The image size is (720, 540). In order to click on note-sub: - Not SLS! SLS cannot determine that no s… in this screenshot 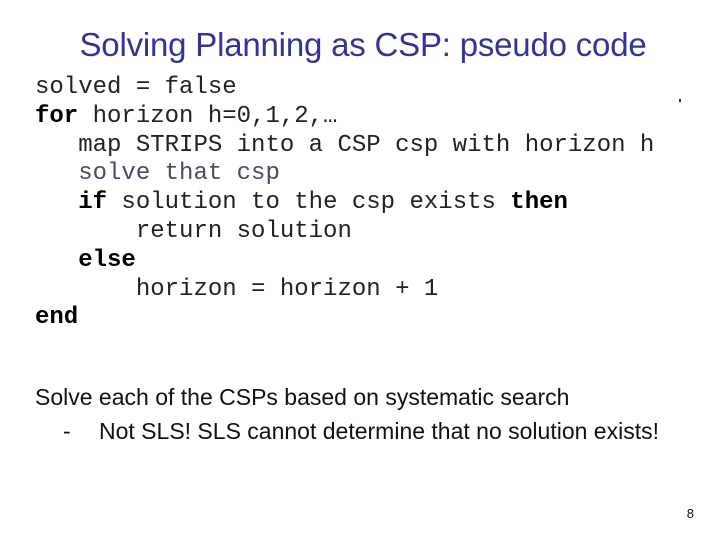, I will do `click(347, 431)`.